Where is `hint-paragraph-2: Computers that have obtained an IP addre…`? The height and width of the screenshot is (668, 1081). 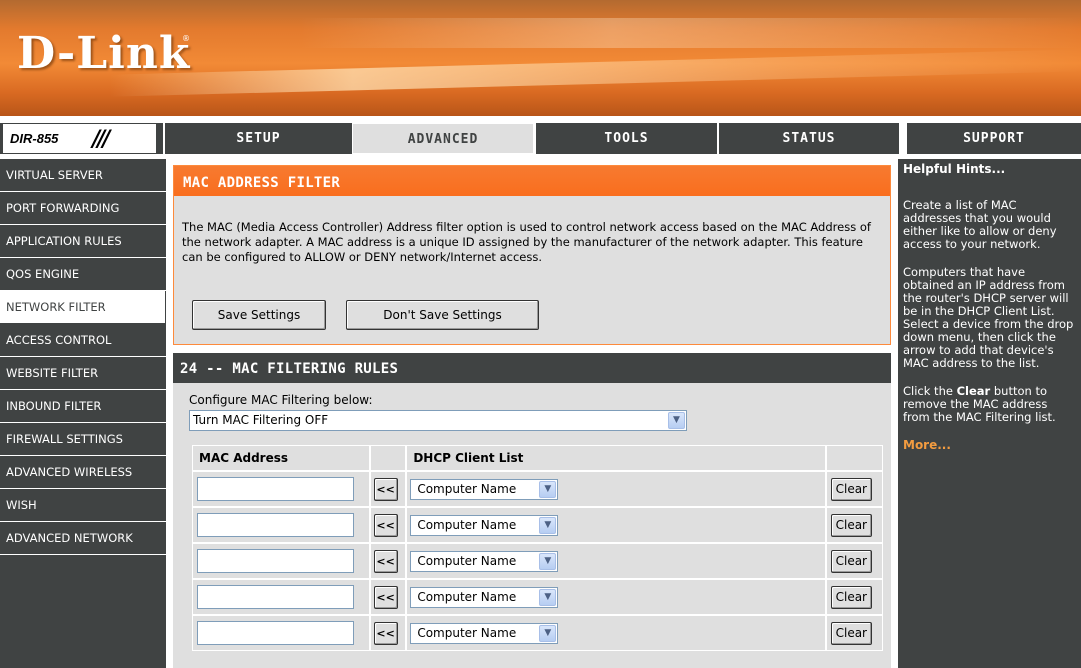
hint-paragraph-2: Computers that have obtained an IP addre… is located at coordinates (988, 317).